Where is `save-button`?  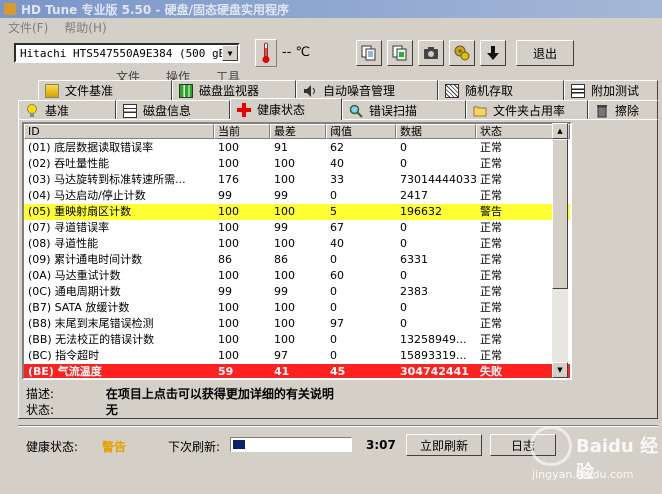 save-button is located at coordinates (493, 53).